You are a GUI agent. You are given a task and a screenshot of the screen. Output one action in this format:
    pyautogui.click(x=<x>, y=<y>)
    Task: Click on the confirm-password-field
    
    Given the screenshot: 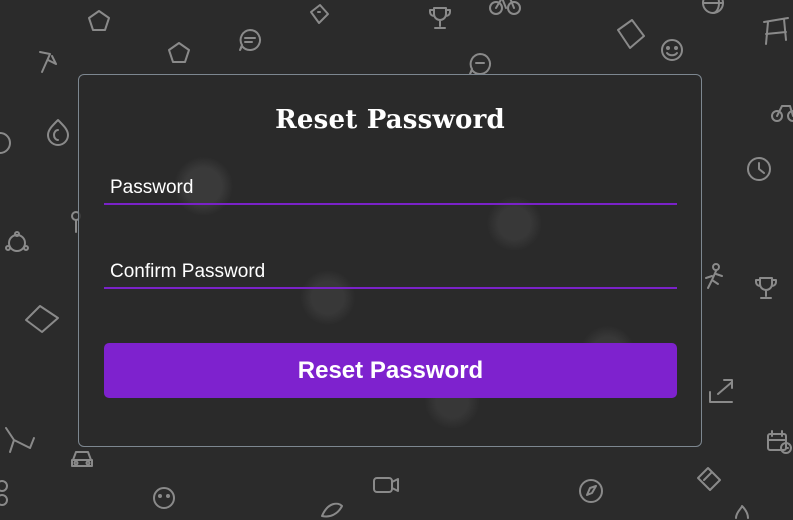 What is the action you would take?
    pyautogui.click(x=390, y=273)
    